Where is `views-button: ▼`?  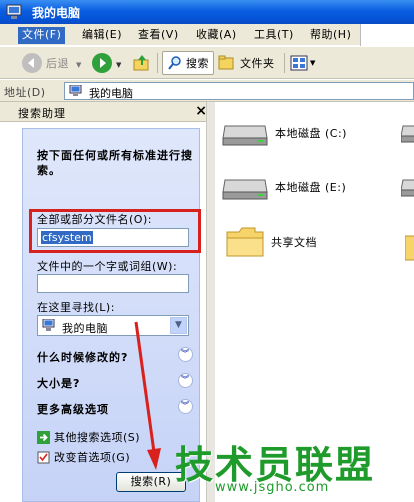 views-button: ▼ is located at coordinates (302, 63).